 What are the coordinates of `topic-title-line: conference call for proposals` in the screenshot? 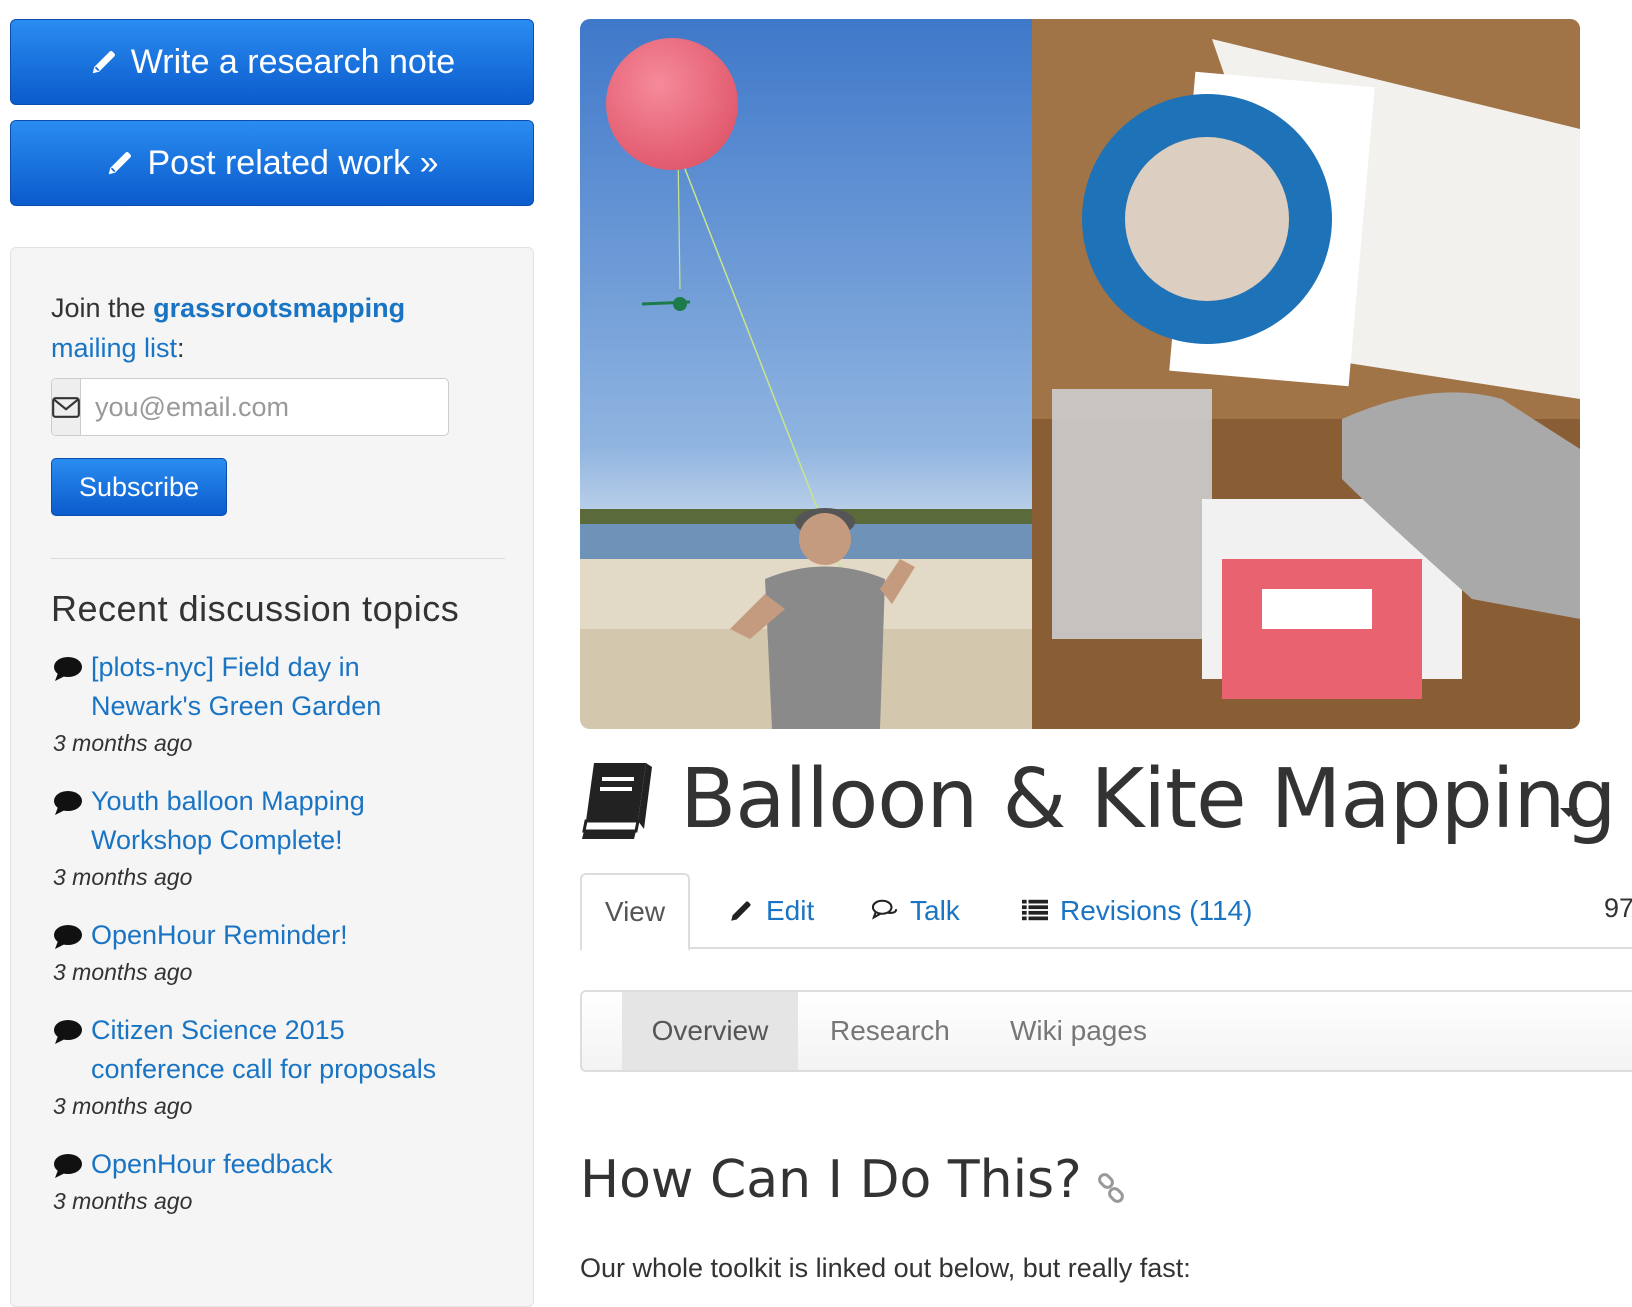 It's located at (264, 1069).